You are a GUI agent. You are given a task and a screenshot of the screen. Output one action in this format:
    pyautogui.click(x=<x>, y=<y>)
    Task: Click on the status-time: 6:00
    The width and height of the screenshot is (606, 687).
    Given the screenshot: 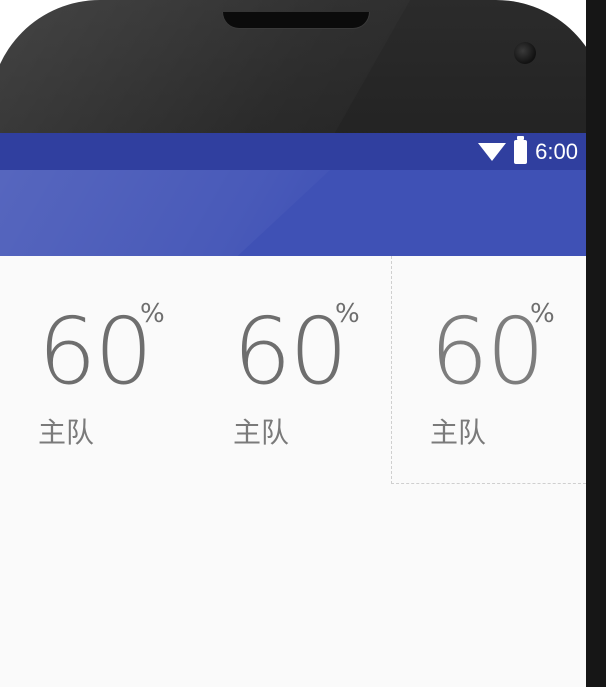 What is the action you would take?
    pyautogui.click(x=556, y=151)
    